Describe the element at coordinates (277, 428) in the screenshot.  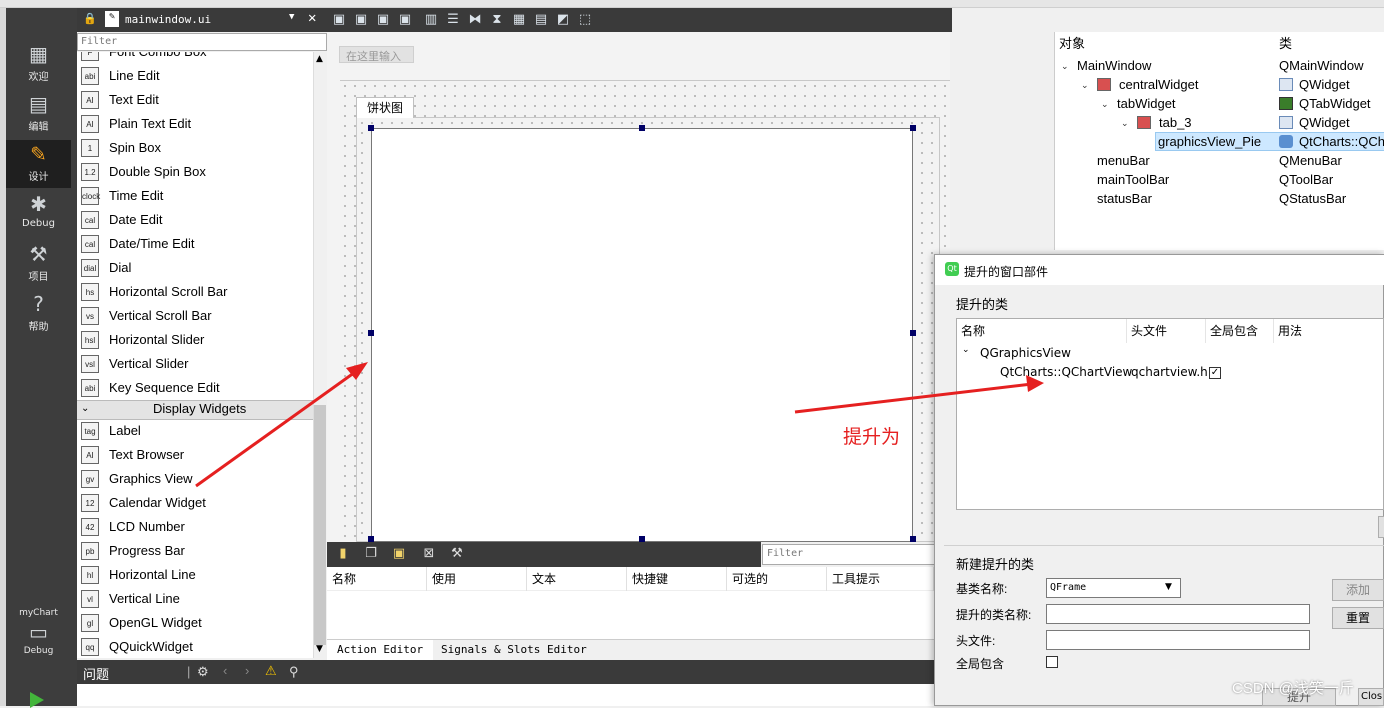
I see `arrow-to-graphics-view` at that location.